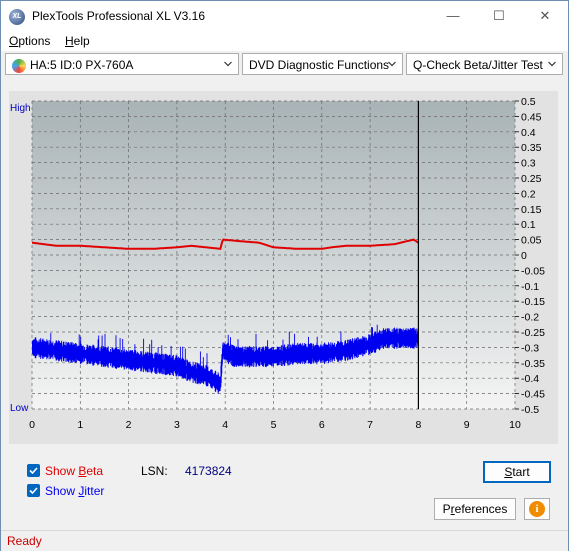 This screenshot has height=551, width=569. Describe the element at coordinates (69, 41) in the screenshot. I see `menu-help-accel: H` at that location.